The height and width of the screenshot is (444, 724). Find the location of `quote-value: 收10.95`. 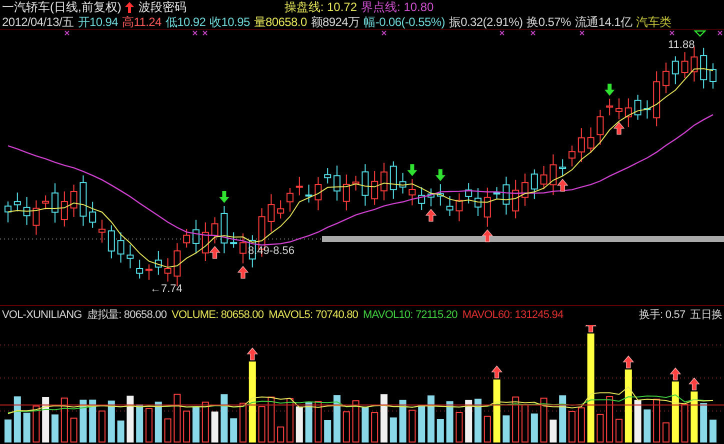

quote-value: 收10.95 is located at coordinates (230, 22).